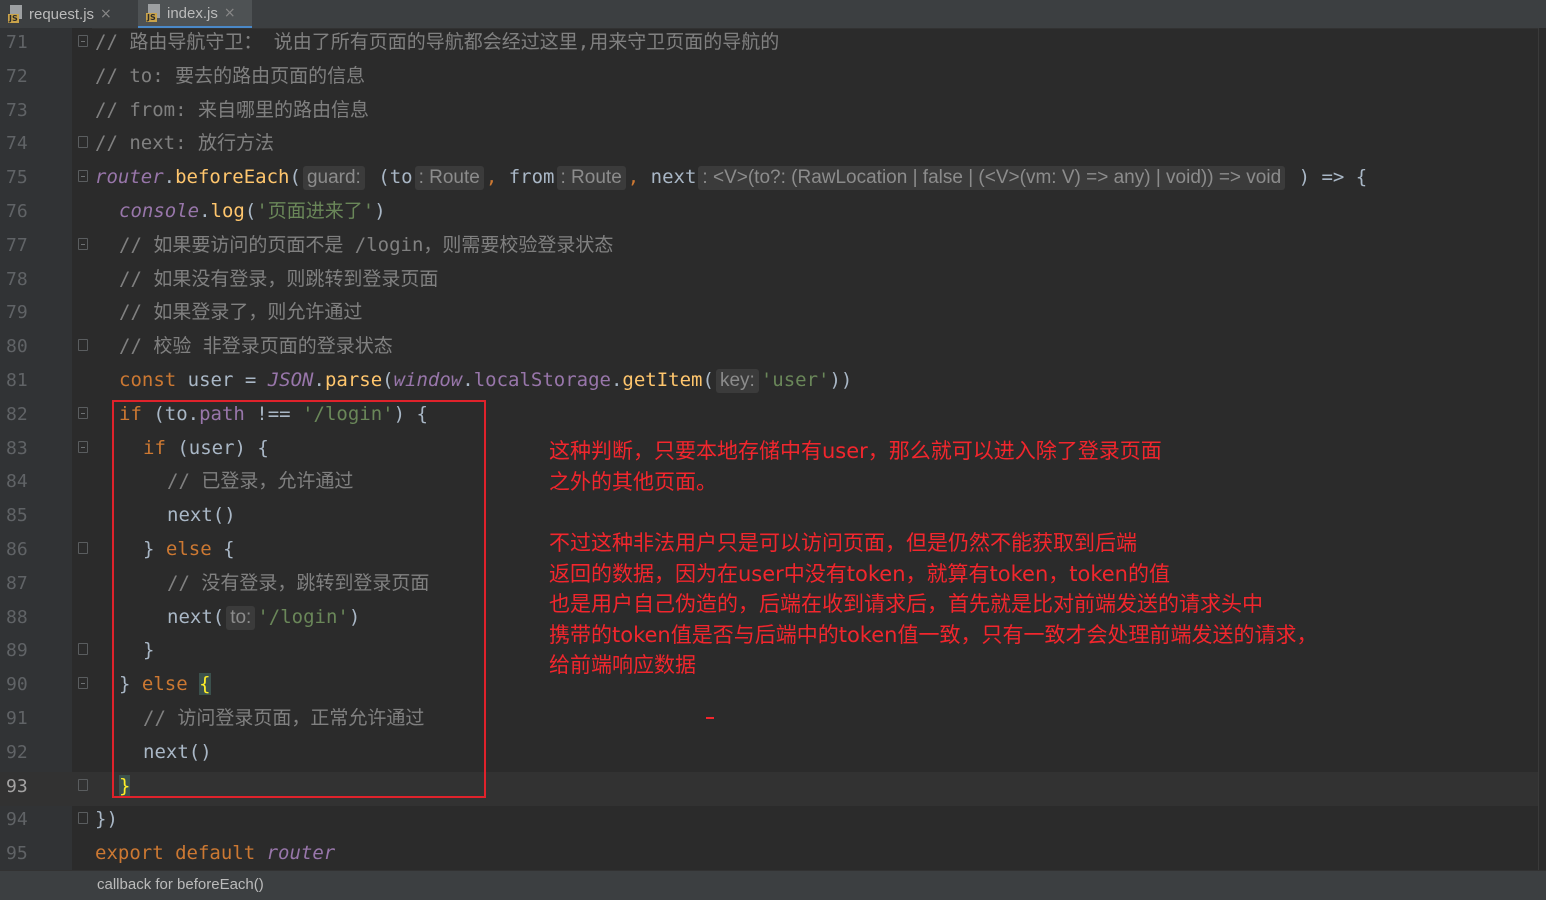 The width and height of the screenshot is (1546, 900). I want to click on code-text: export default router, so click(215, 856).